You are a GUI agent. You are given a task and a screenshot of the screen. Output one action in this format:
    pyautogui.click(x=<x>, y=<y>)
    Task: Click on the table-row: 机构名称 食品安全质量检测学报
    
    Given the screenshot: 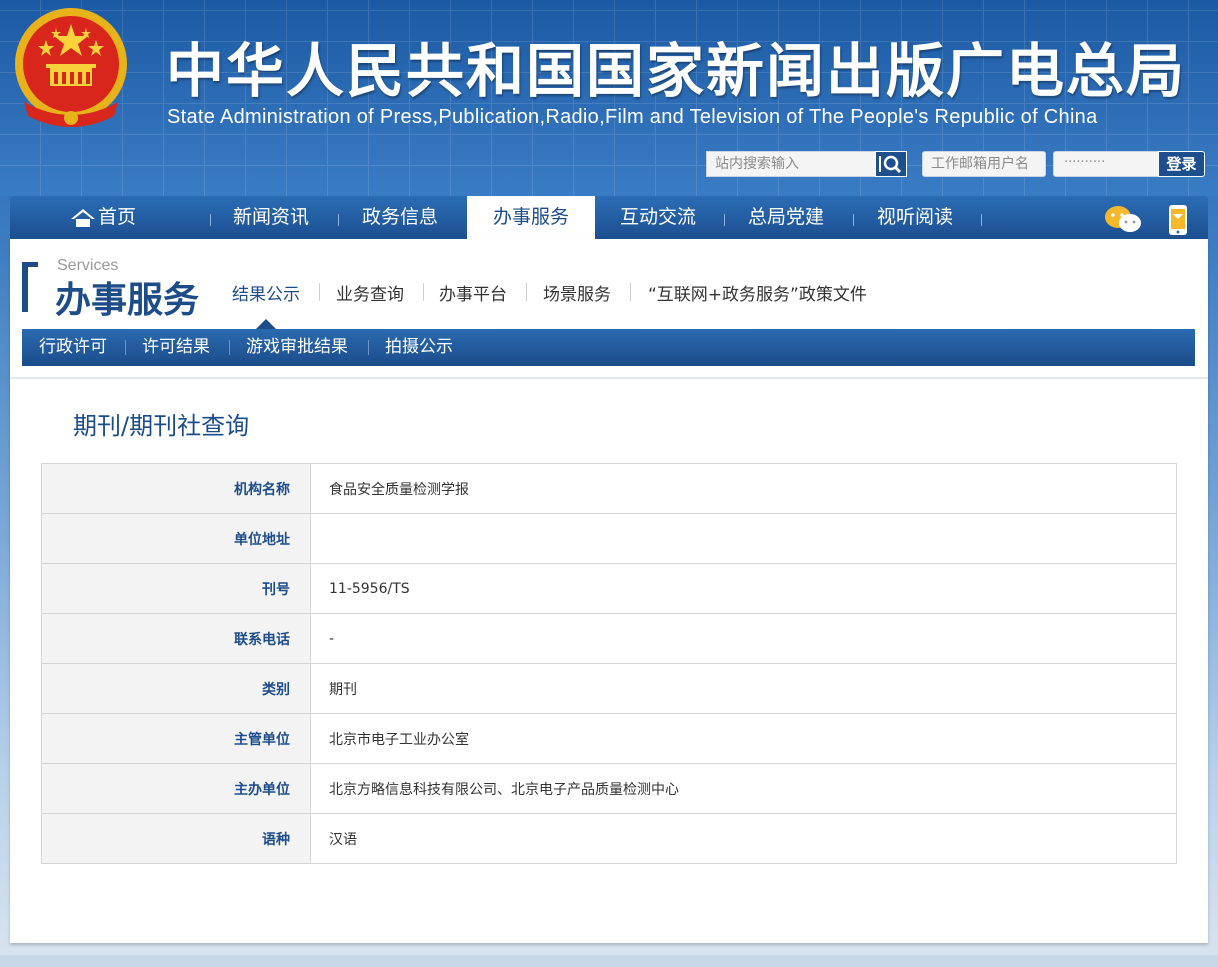 What is the action you would take?
    pyautogui.click(x=609, y=488)
    